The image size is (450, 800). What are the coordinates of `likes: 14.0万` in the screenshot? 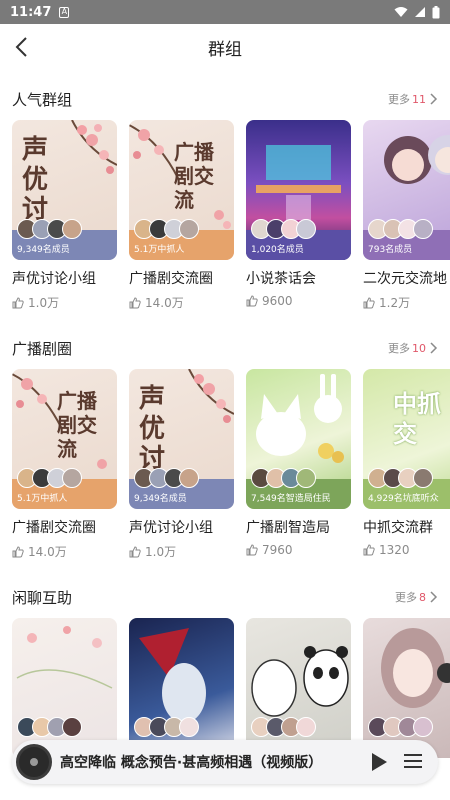 It's located at (181, 302).